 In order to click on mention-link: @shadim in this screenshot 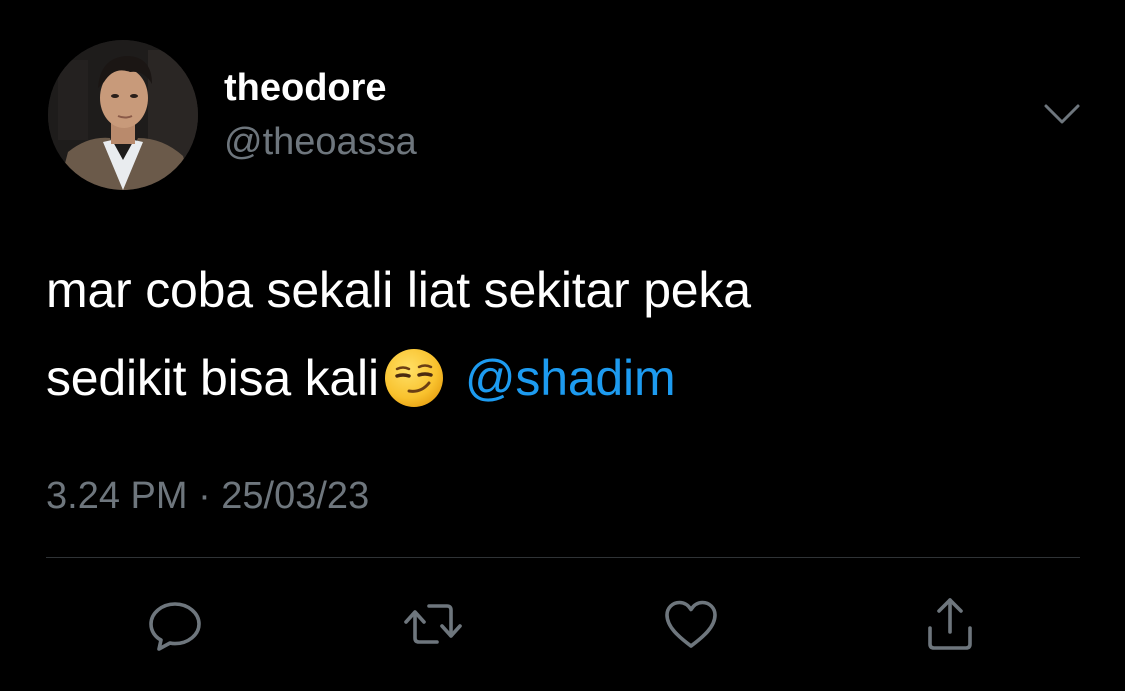, I will do `click(570, 378)`.